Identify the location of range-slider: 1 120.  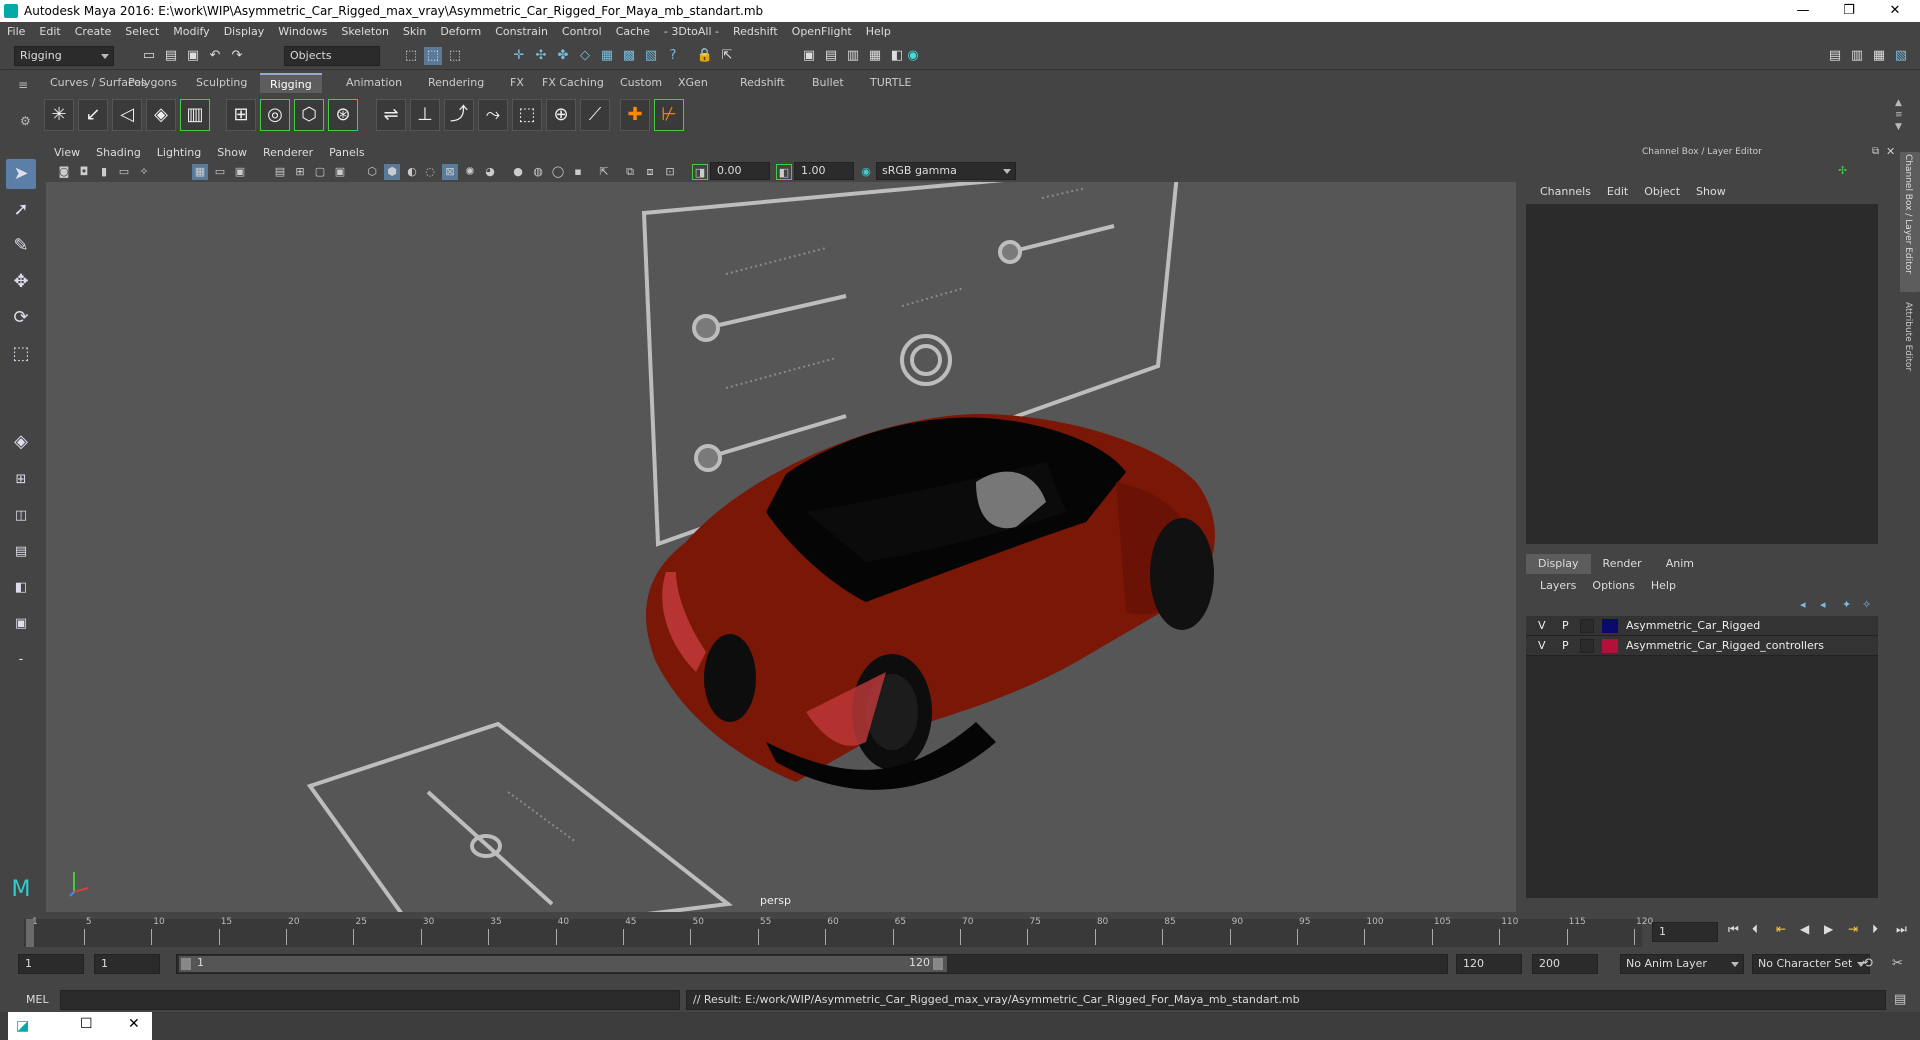
(812, 964).